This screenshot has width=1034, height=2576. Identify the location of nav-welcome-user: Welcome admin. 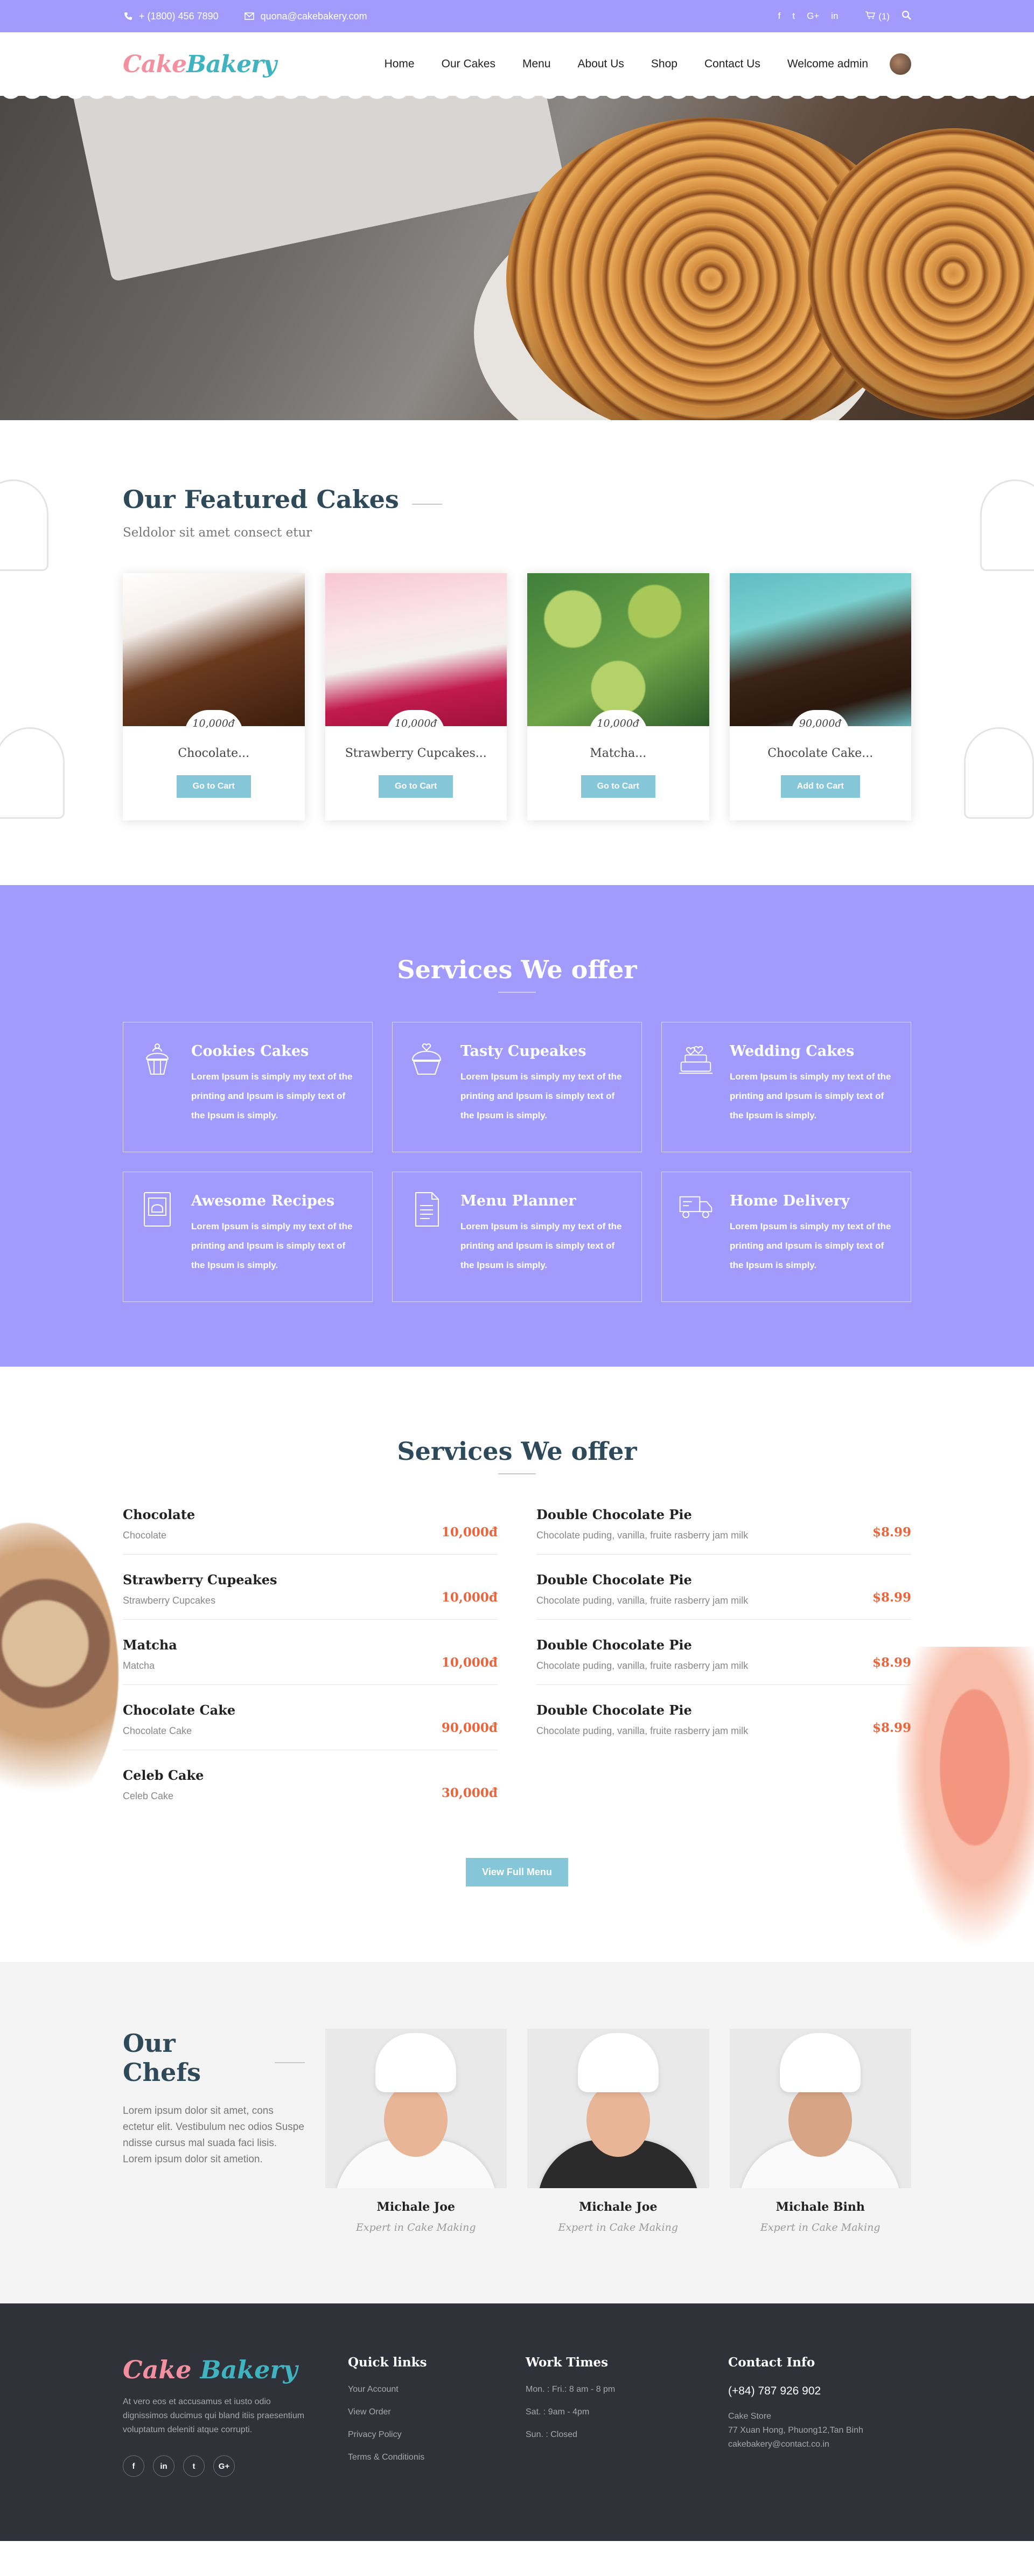
(827, 65).